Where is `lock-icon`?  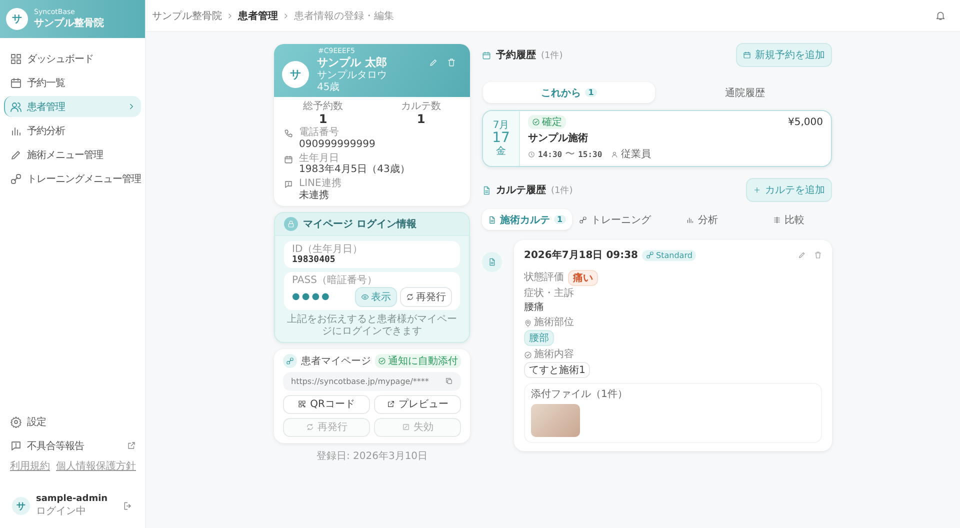 lock-icon is located at coordinates (291, 223).